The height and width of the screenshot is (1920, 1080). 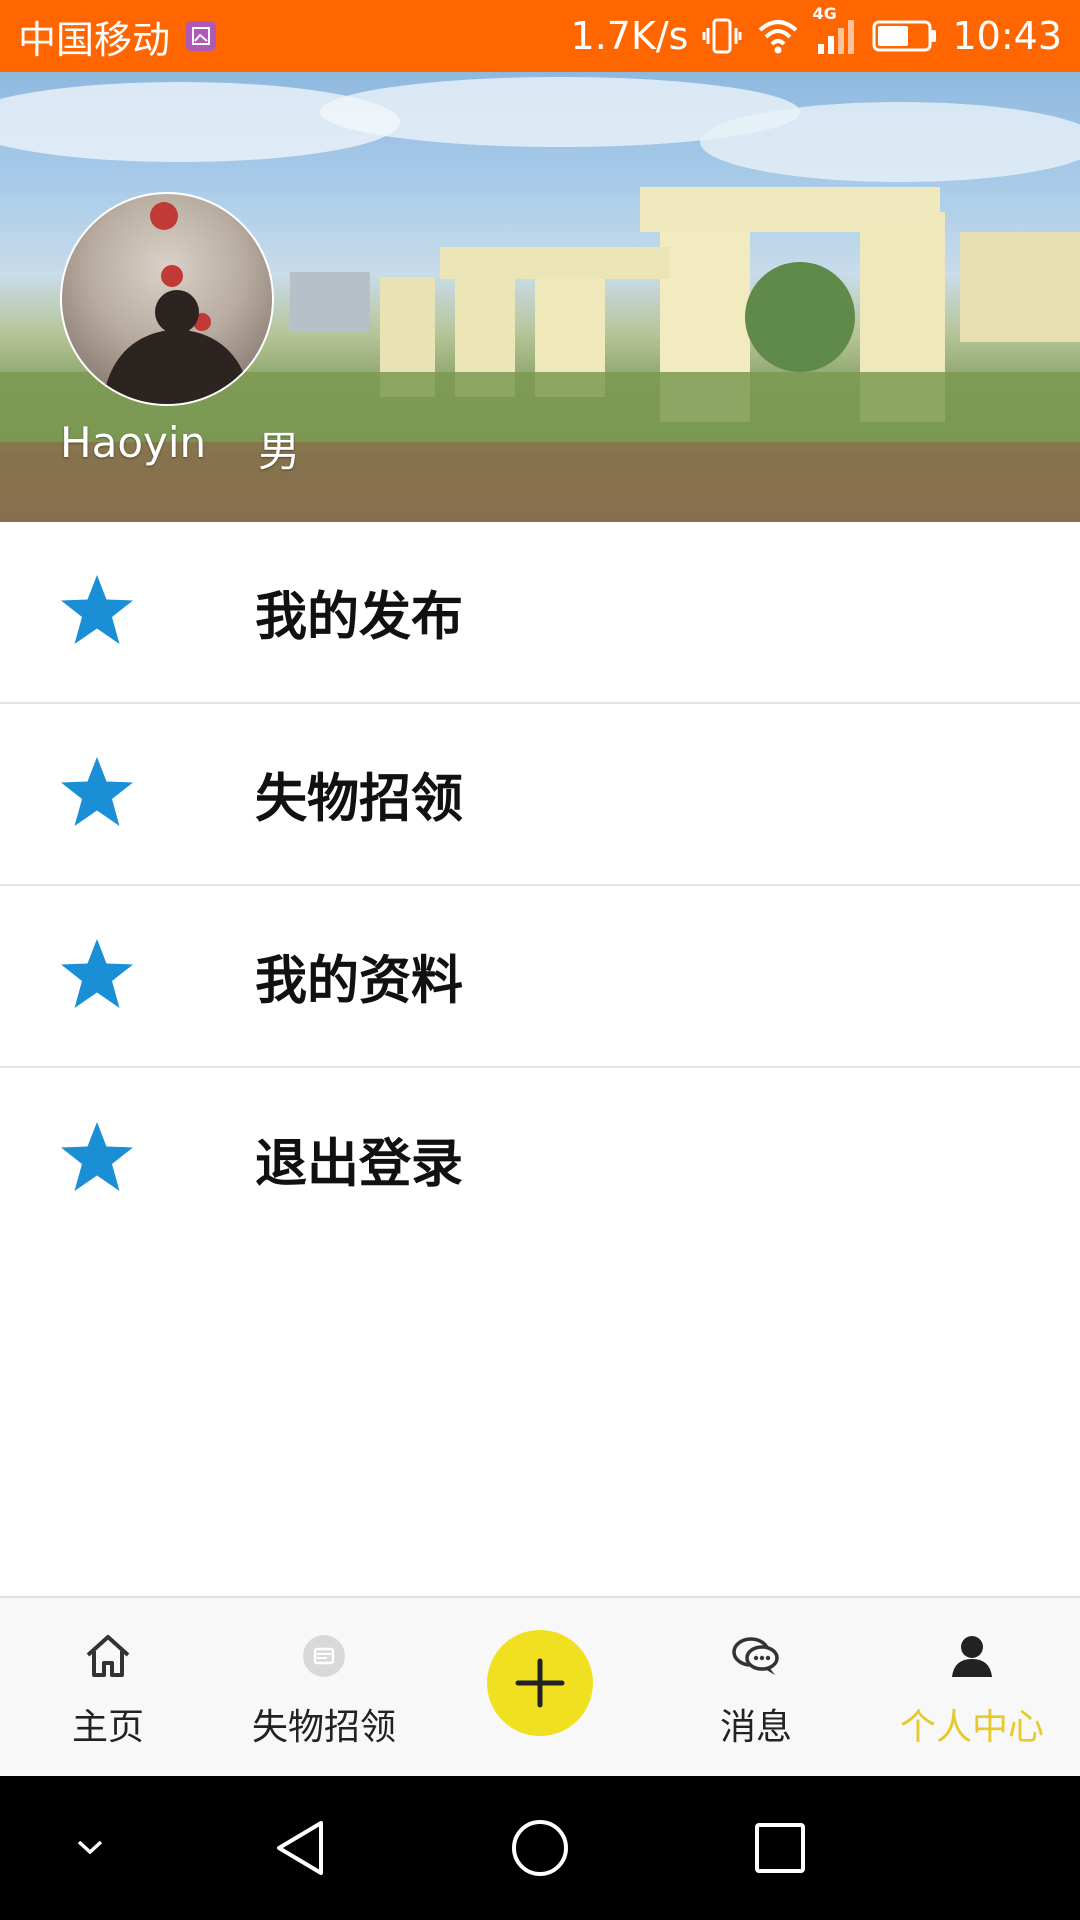 What do you see at coordinates (324, 1688) in the screenshot?
I see `tab-lost-found: 失物招领` at bounding box center [324, 1688].